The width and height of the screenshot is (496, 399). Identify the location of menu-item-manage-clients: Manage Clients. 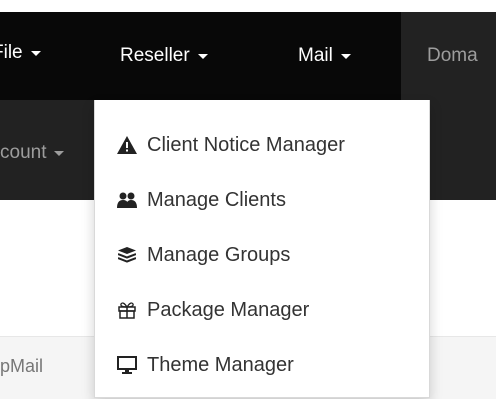
(262, 200).